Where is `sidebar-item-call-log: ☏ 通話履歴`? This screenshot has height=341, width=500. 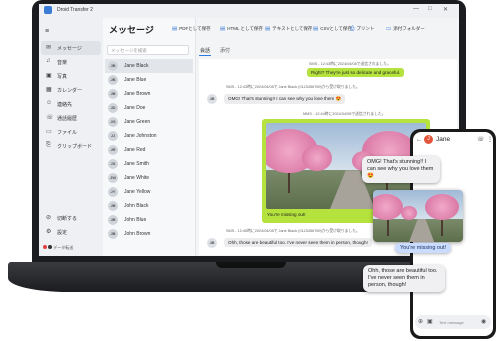
sidebar-item-call-log: ☏ 通話履歴 is located at coordinates (71, 118).